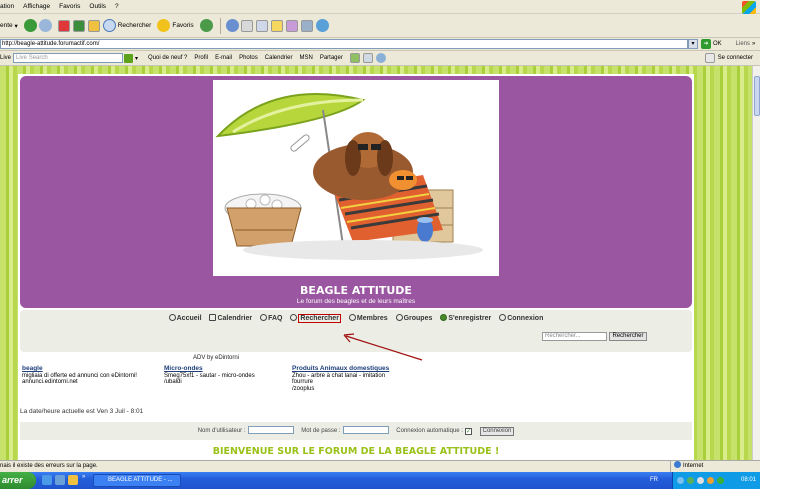 This screenshot has height=500, width=800. What do you see at coordinates (129, 58) in the screenshot?
I see `live-search-button` at bounding box center [129, 58].